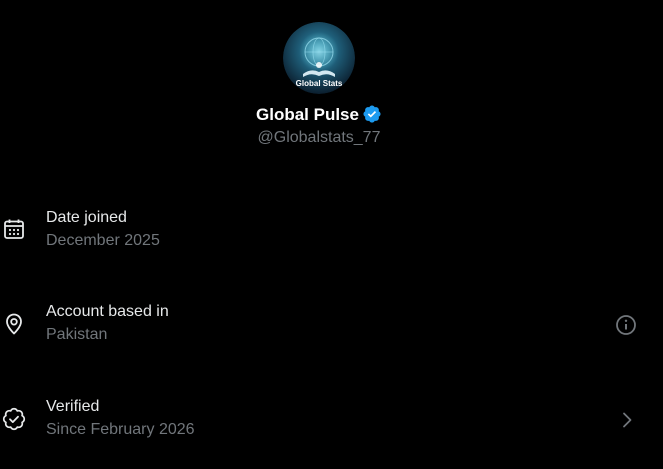  What do you see at coordinates (14, 324) in the screenshot?
I see `location-pin-icon` at bounding box center [14, 324].